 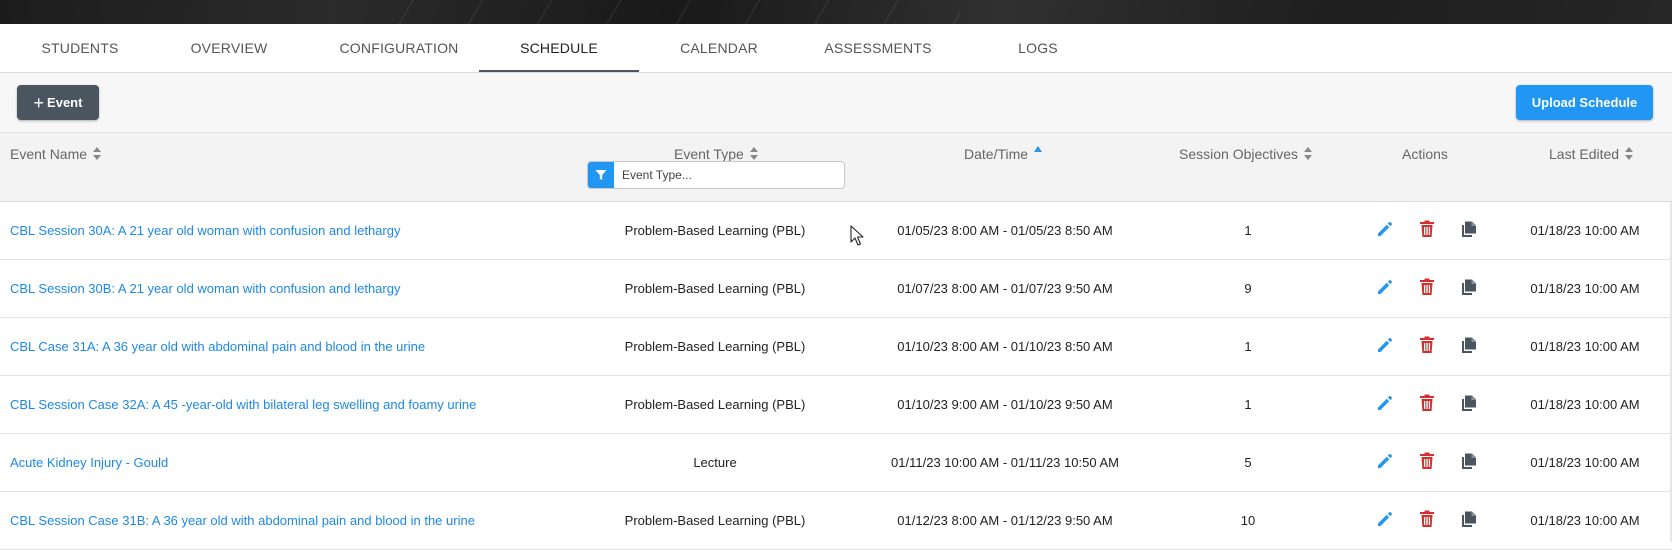 What do you see at coordinates (1248, 288) in the screenshot?
I see `session-objectives-cell: 9` at bounding box center [1248, 288].